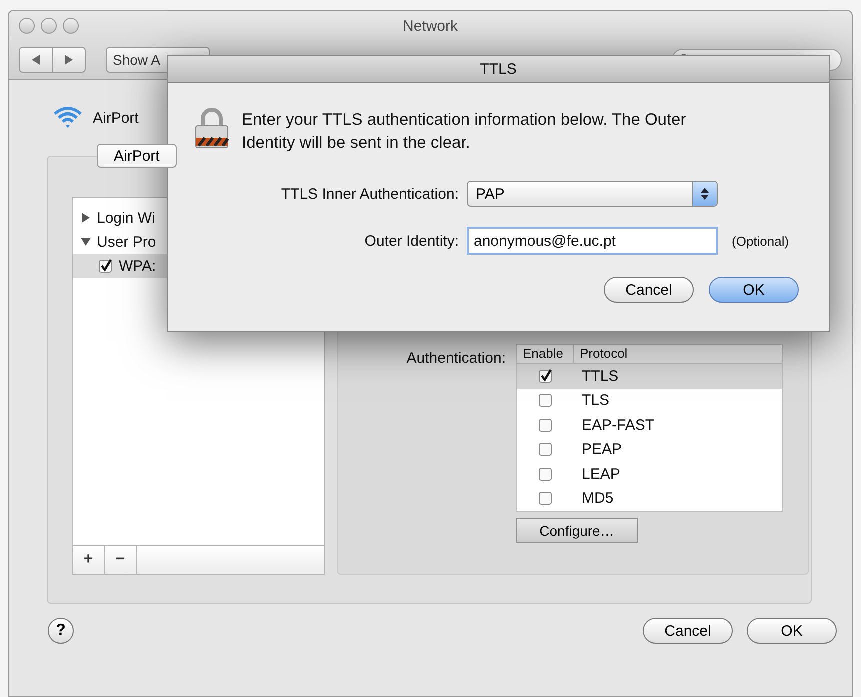 The width and height of the screenshot is (861, 697). Describe the element at coordinates (137, 156) in the screenshot. I see `tab: AirPort` at that location.